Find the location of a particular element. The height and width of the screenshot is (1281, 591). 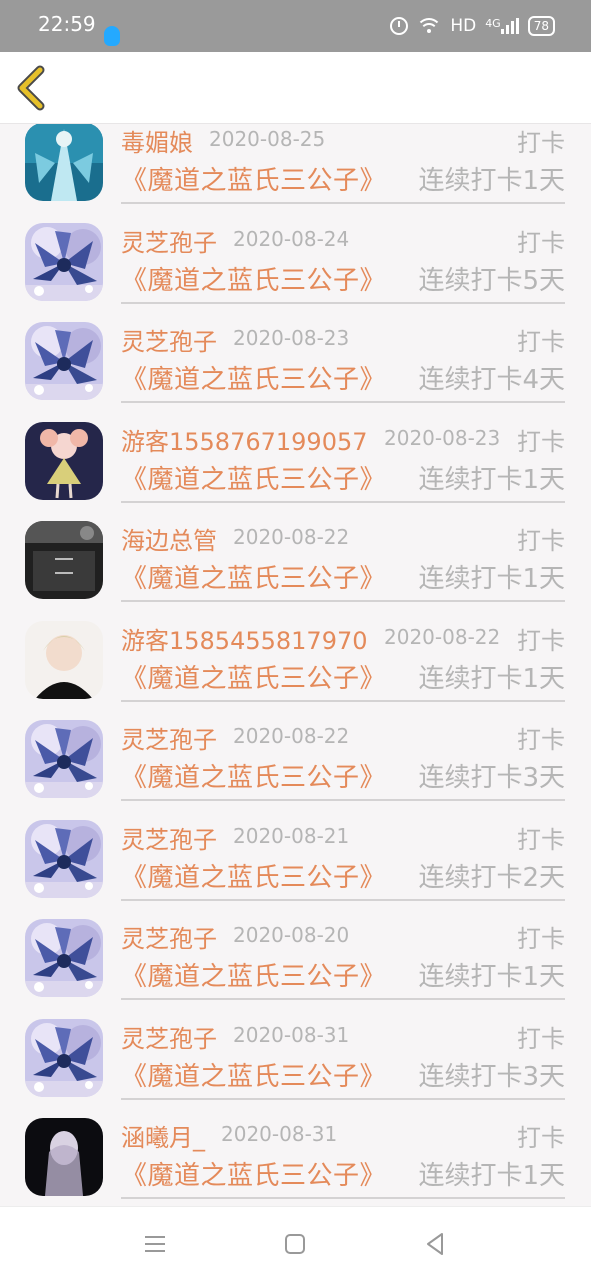

signal-icon: 4G is located at coordinates (502, 26).